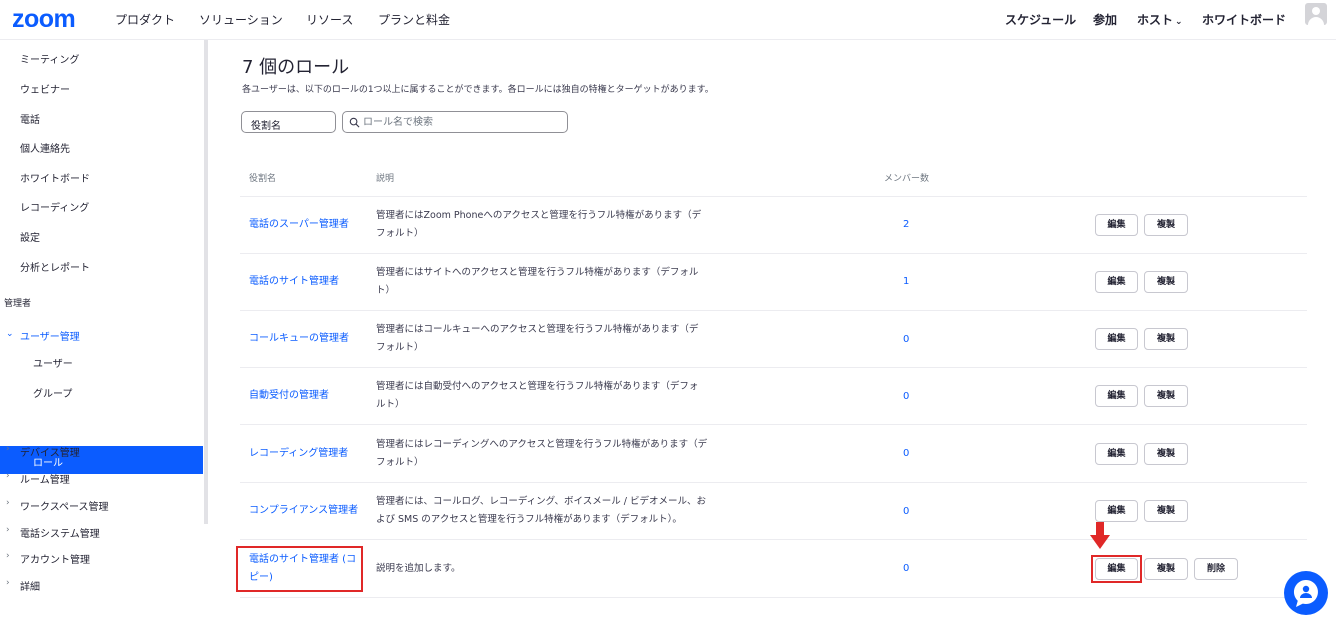 The height and width of the screenshot is (617, 1336). I want to click on role-search-box, so click(455, 122).